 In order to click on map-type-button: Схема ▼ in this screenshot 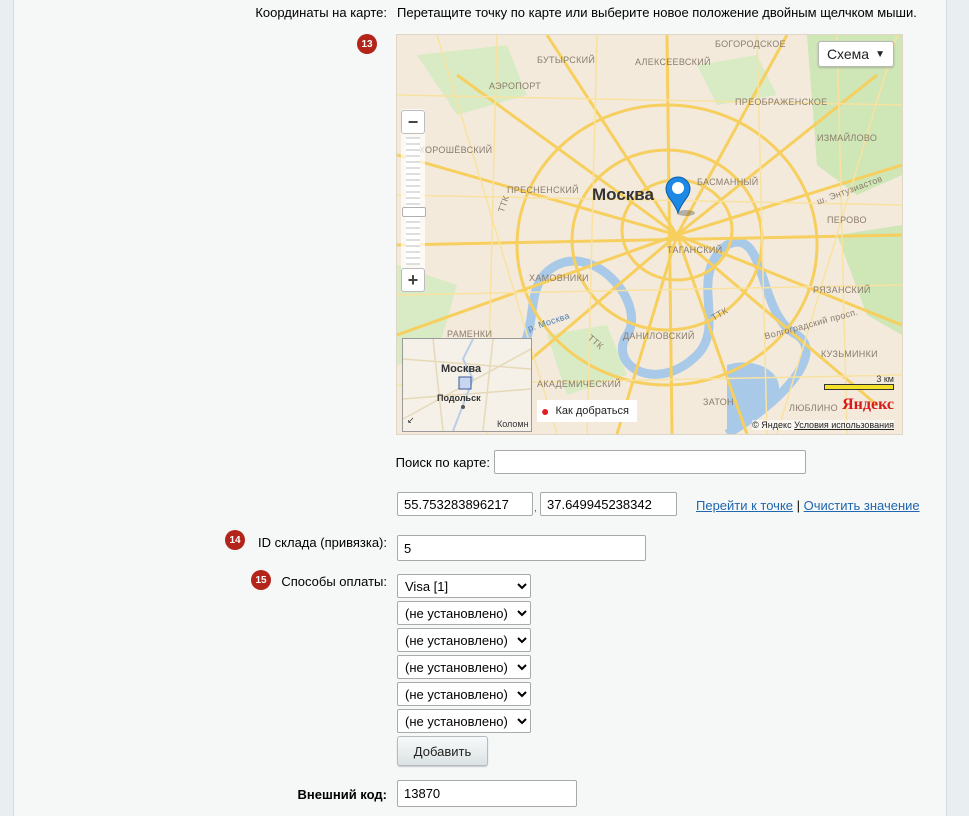, I will do `click(855, 54)`.